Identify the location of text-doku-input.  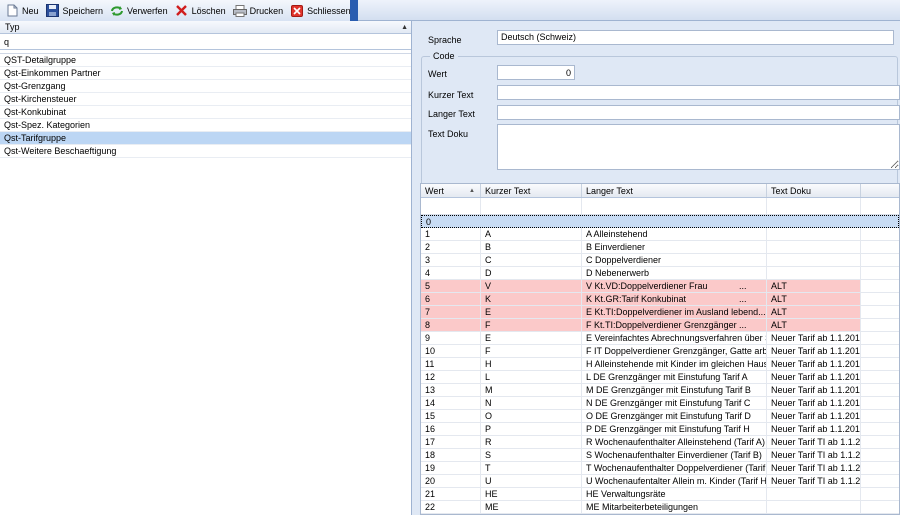
(698, 147).